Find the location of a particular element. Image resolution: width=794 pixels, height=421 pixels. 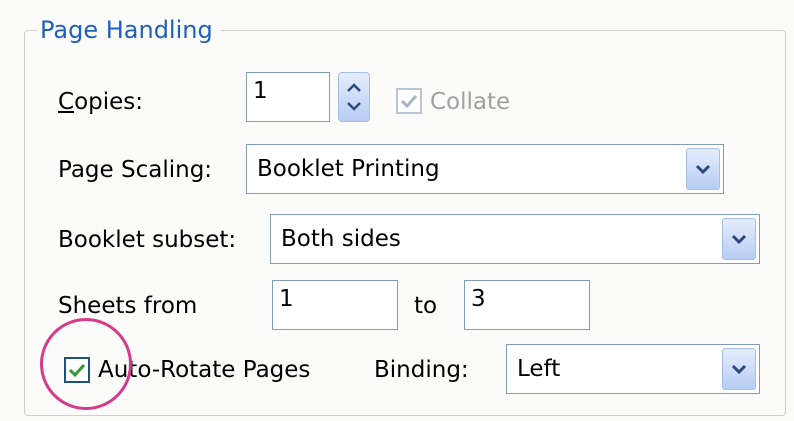

booklet-subset-select: Both sides is located at coordinates (515, 239).